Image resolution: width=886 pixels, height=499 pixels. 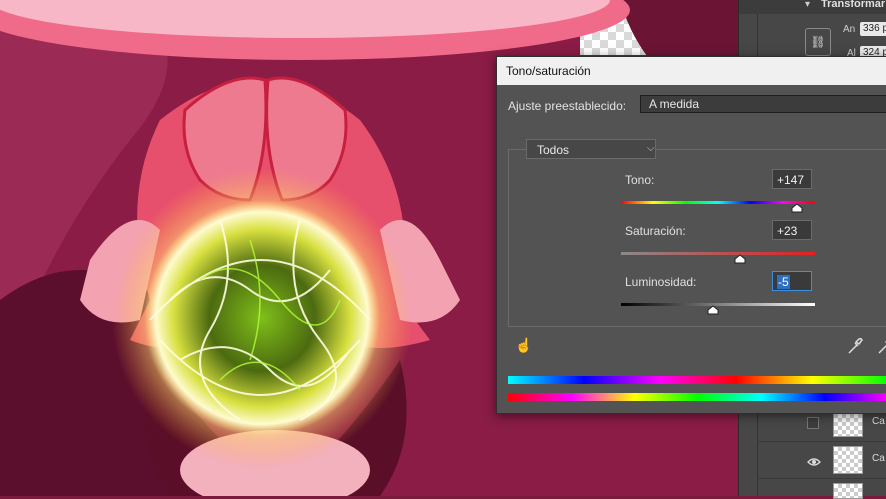 What do you see at coordinates (713, 310) in the screenshot?
I see `lightness-slider-thumb` at bounding box center [713, 310].